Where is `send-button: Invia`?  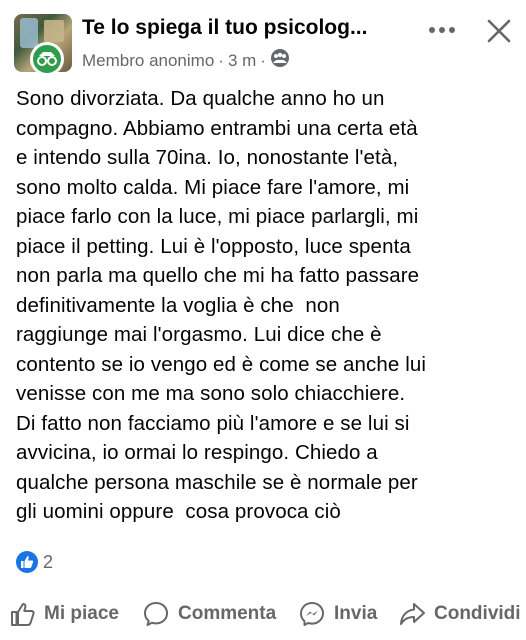 send-button: Invia is located at coordinates (337, 614).